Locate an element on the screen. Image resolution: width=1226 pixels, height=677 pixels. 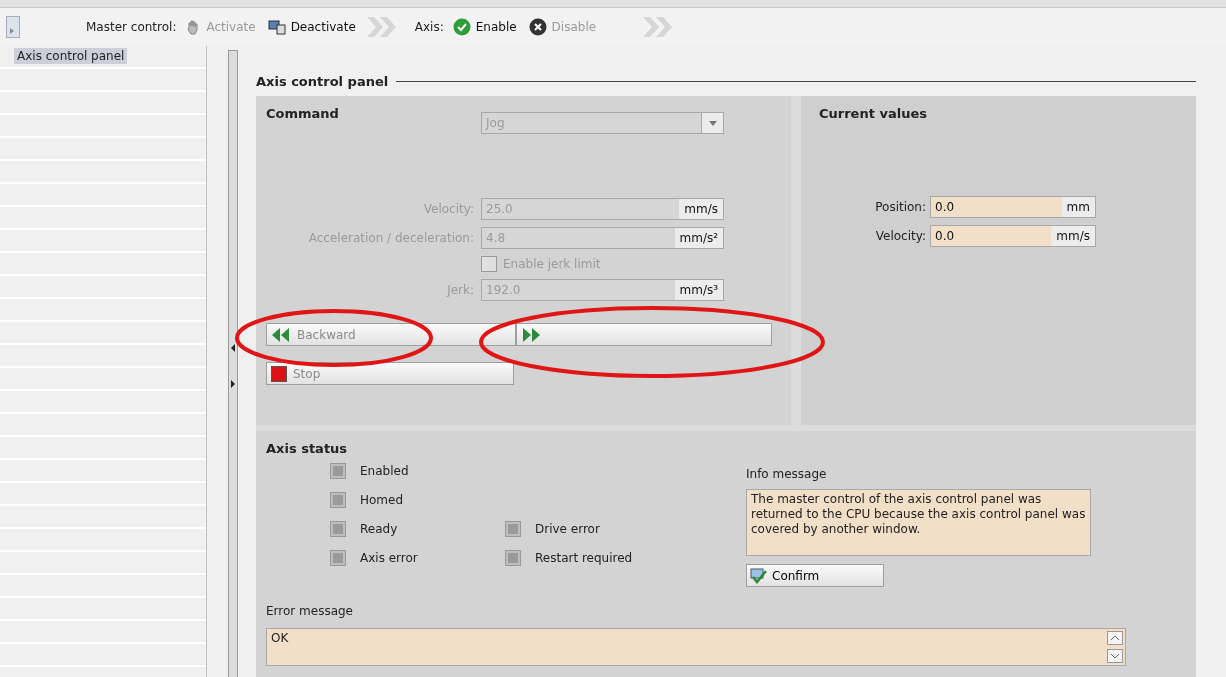
computer-icon is located at coordinates (276, 27).